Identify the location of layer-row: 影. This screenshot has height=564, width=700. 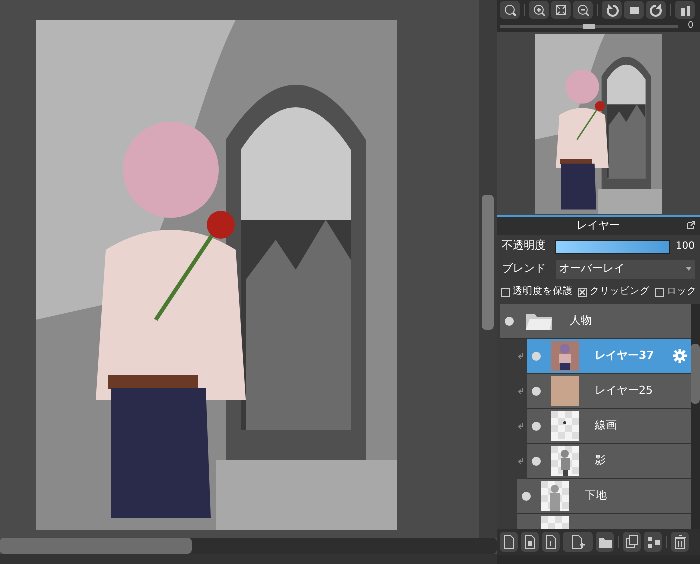
(609, 461).